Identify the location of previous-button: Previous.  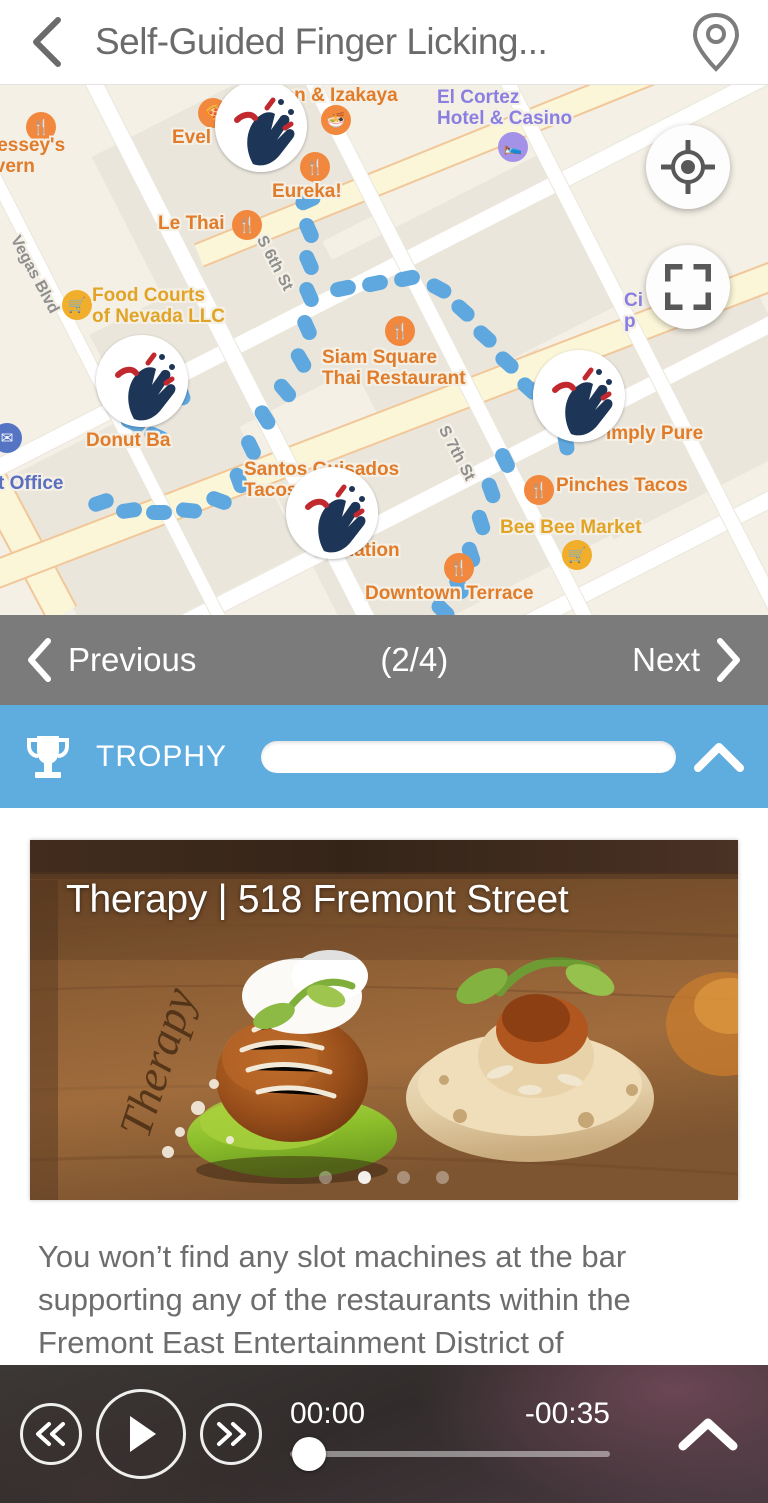
(111, 660).